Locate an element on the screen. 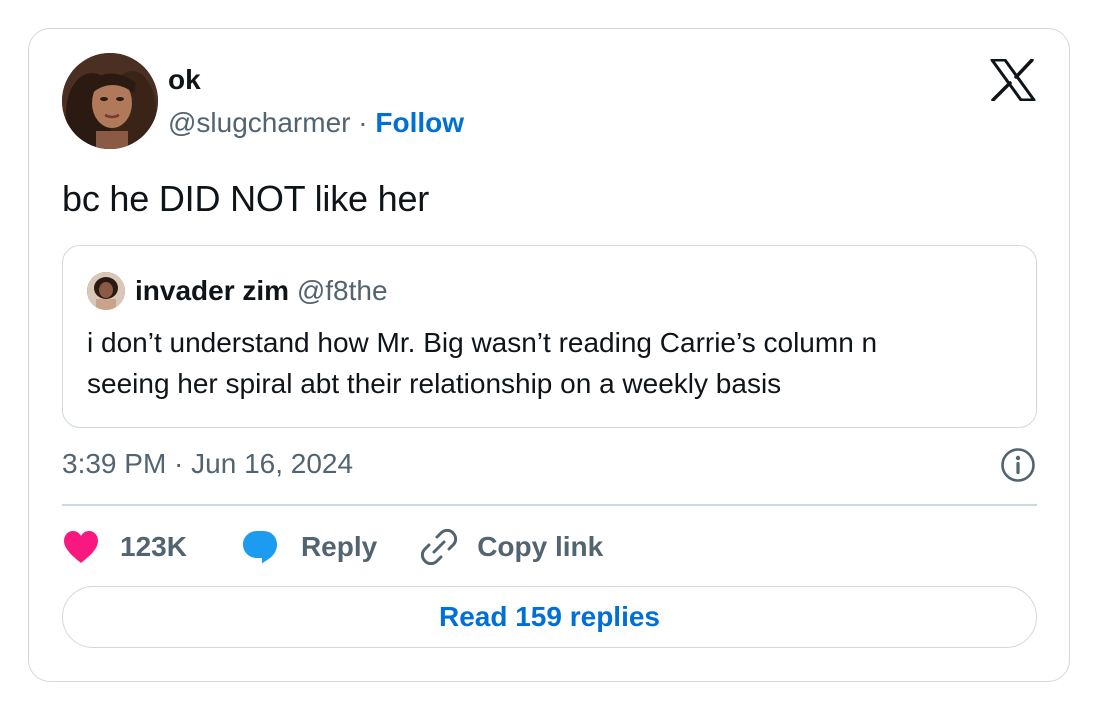  heart-icon is located at coordinates (81, 547).